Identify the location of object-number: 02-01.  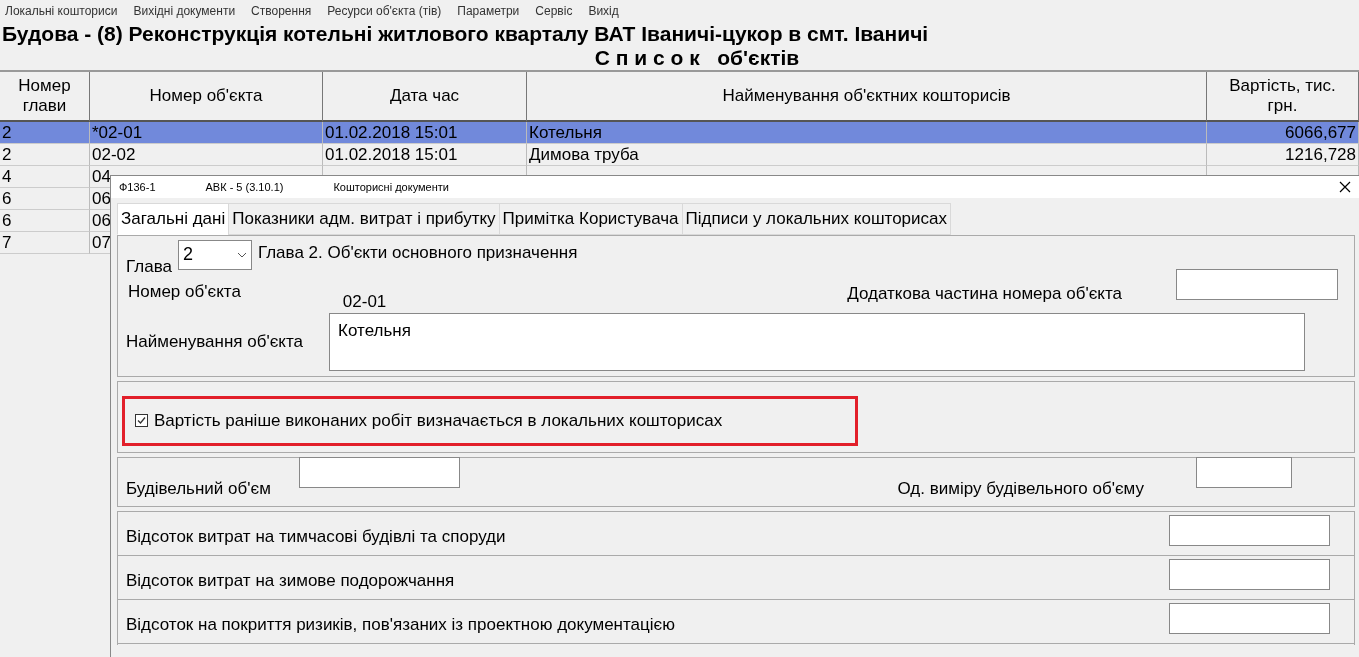
(364, 302).